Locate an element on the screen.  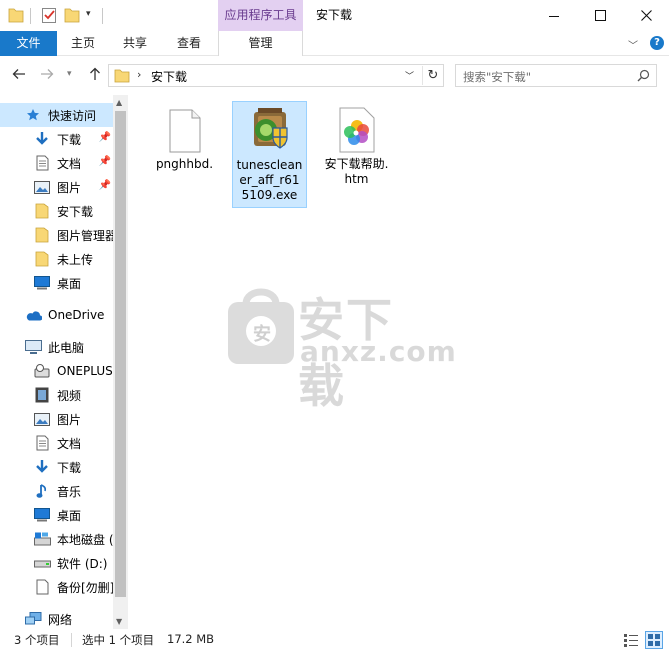
tab-manage: 管理 is located at coordinates (260, 43).